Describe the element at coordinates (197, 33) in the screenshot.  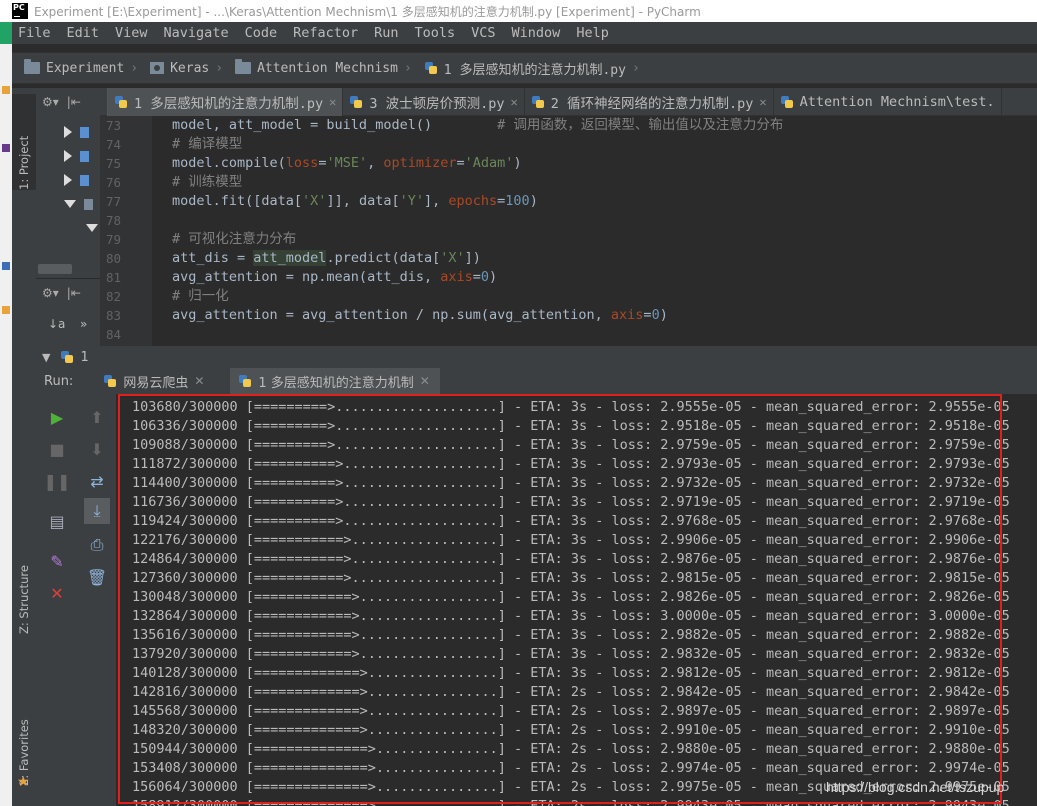
I see `menu-navigate: Navigate` at that location.